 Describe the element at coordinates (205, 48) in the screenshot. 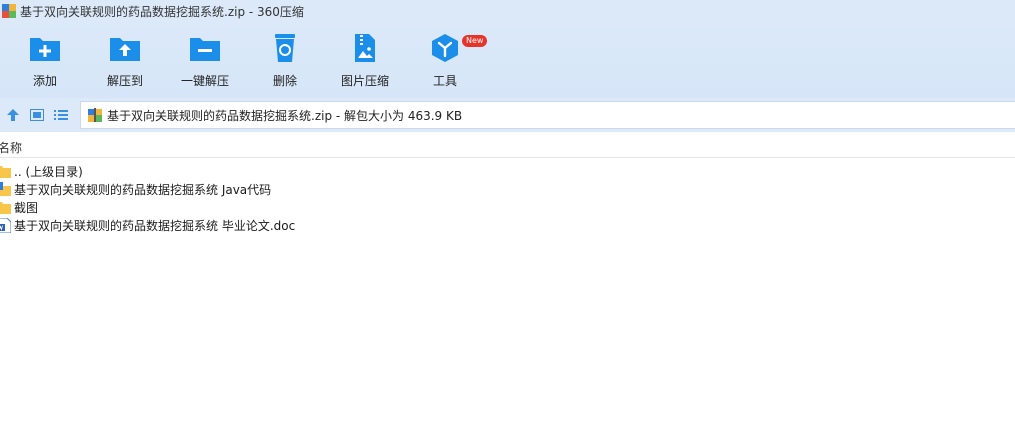

I see `one-click-extract-icon` at that location.